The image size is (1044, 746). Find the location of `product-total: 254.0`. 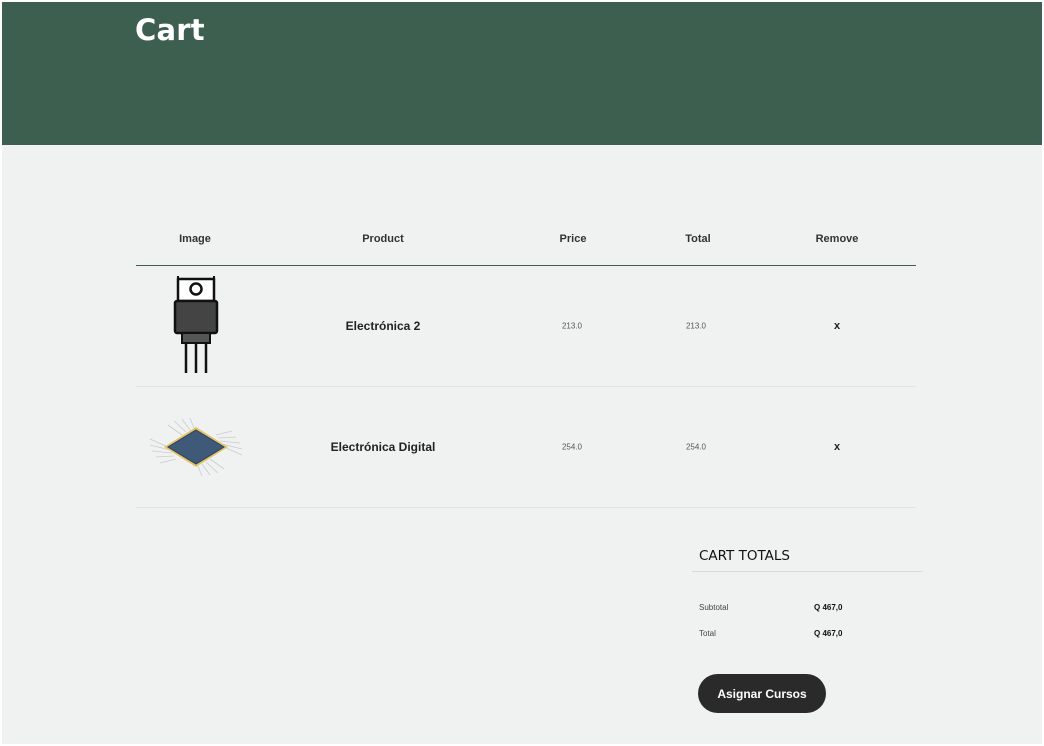

product-total: 254.0 is located at coordinates (696, 447).